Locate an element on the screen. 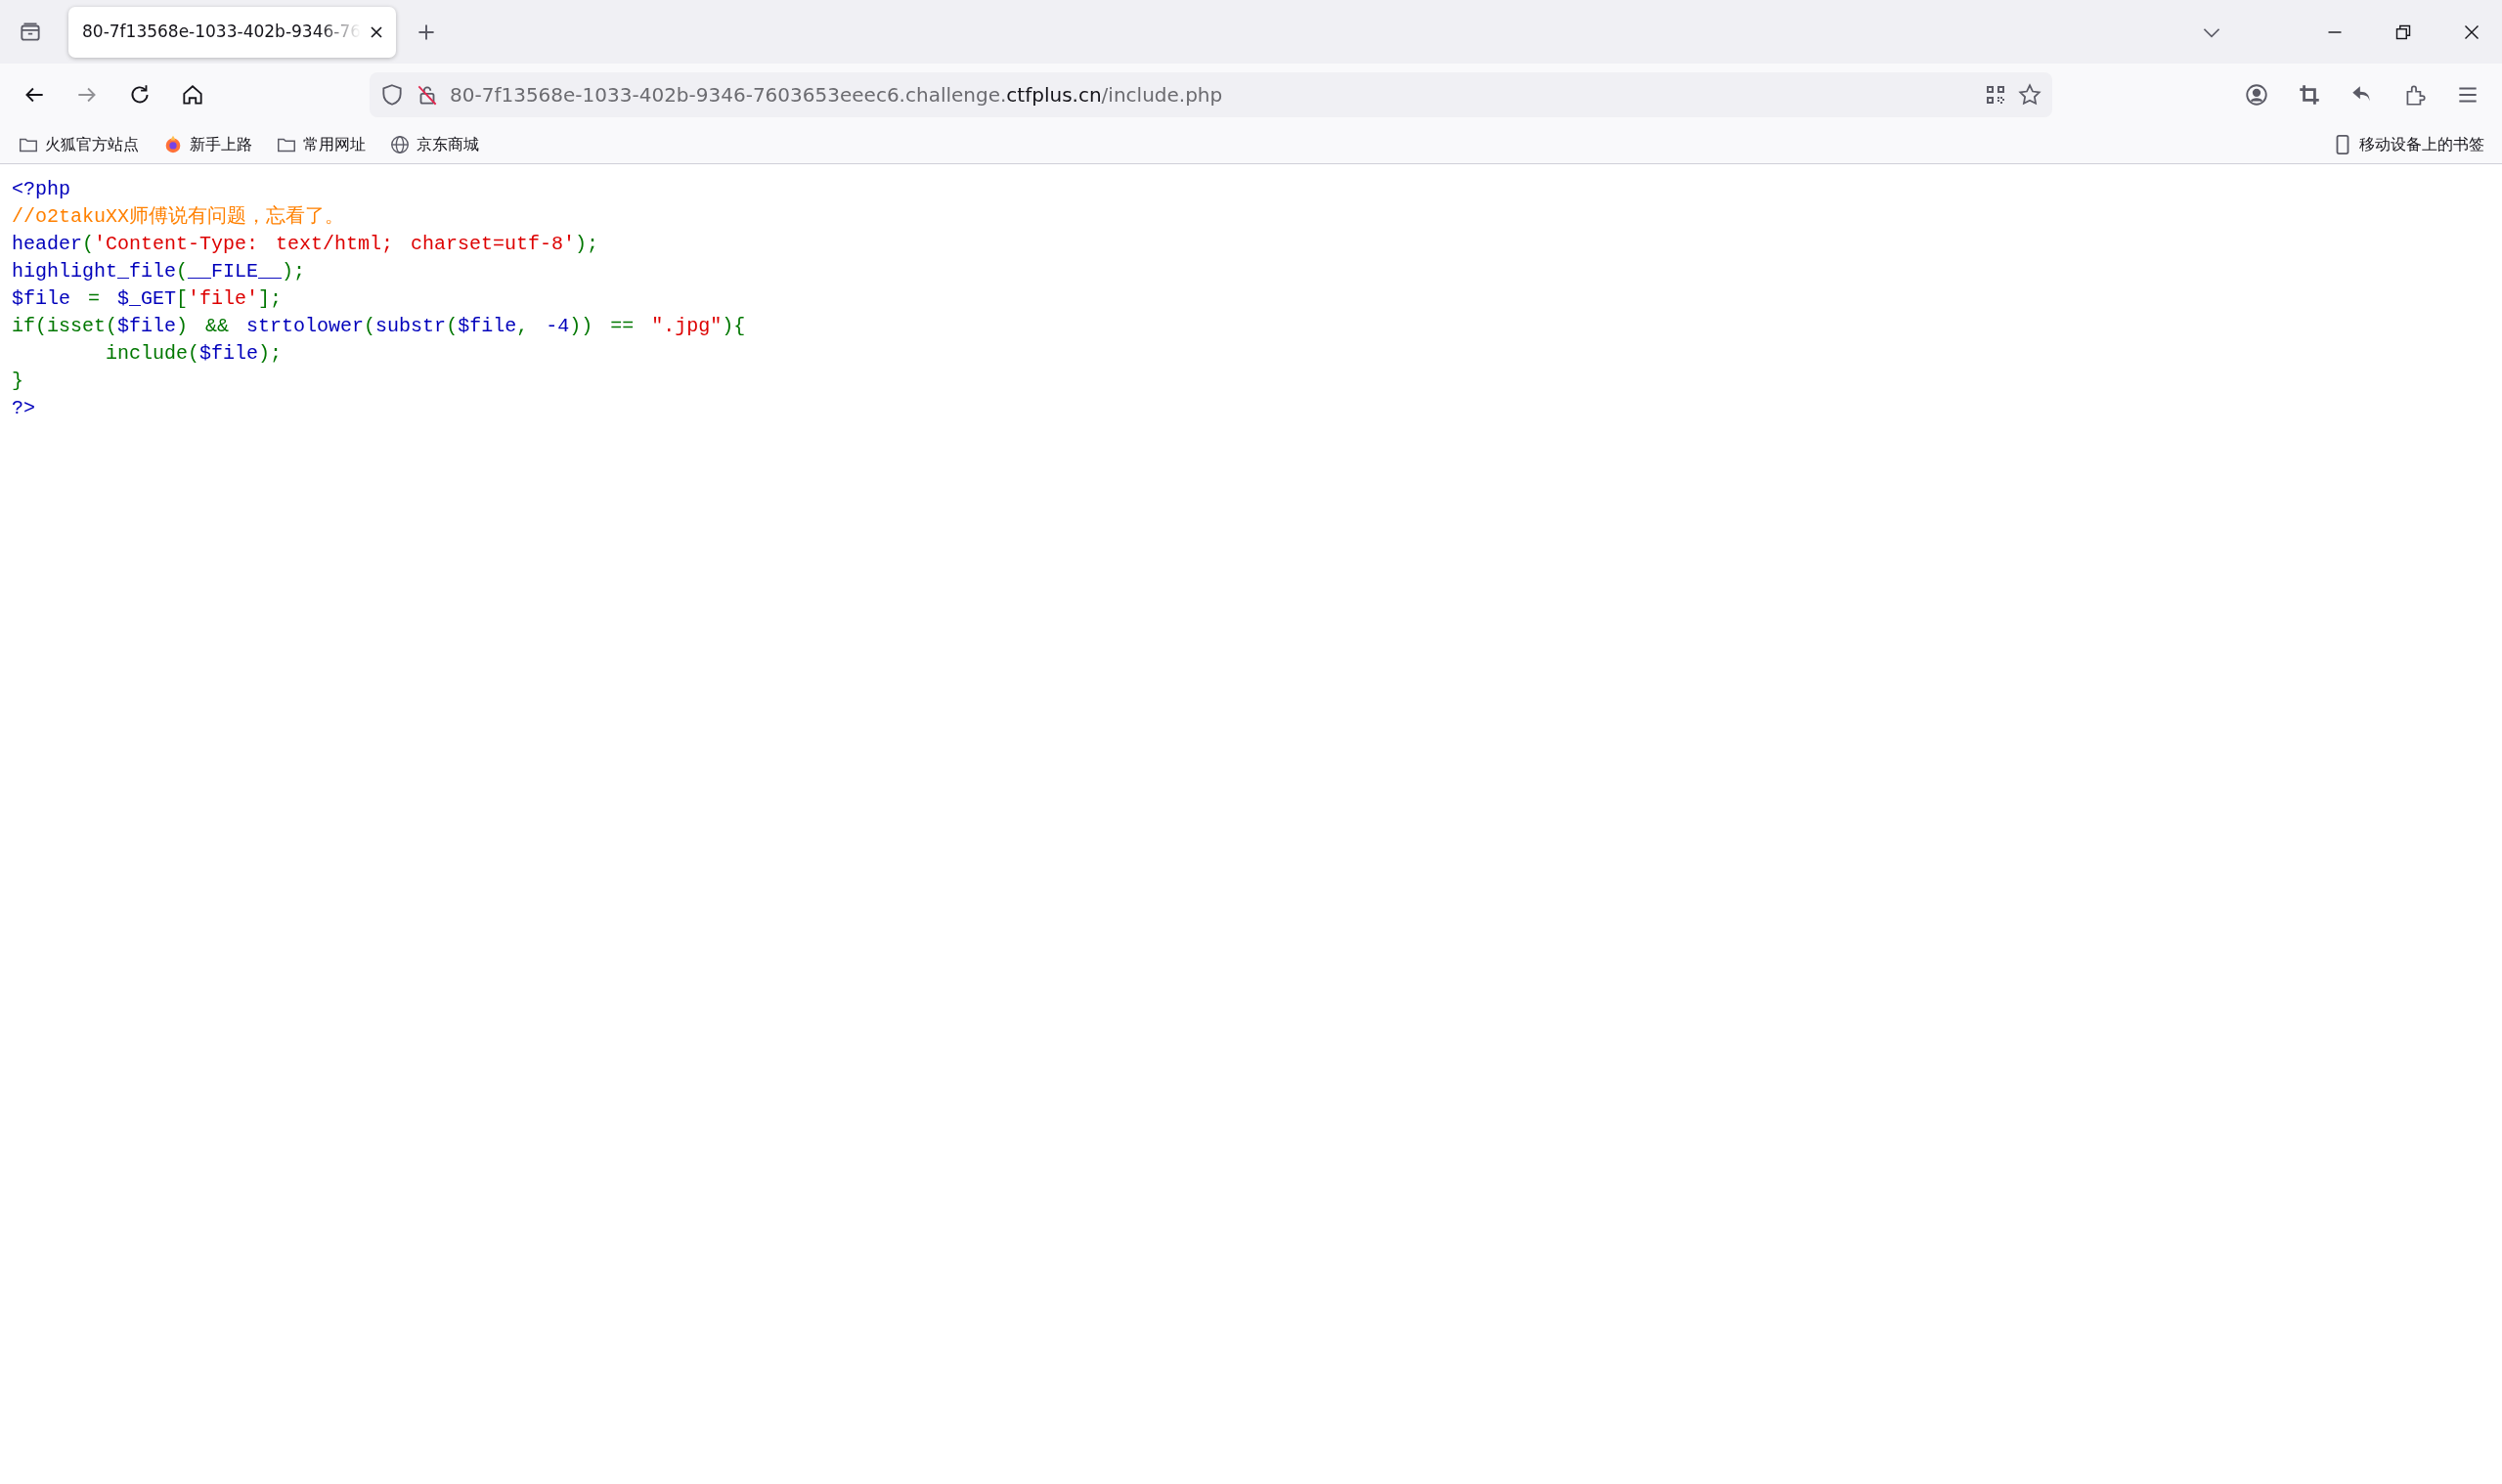 The height and width of the screenshot is (1484, 2502). code-line: header('Content-Type: text/html; charset=utf-8'); is located at coordinates (306, 244).